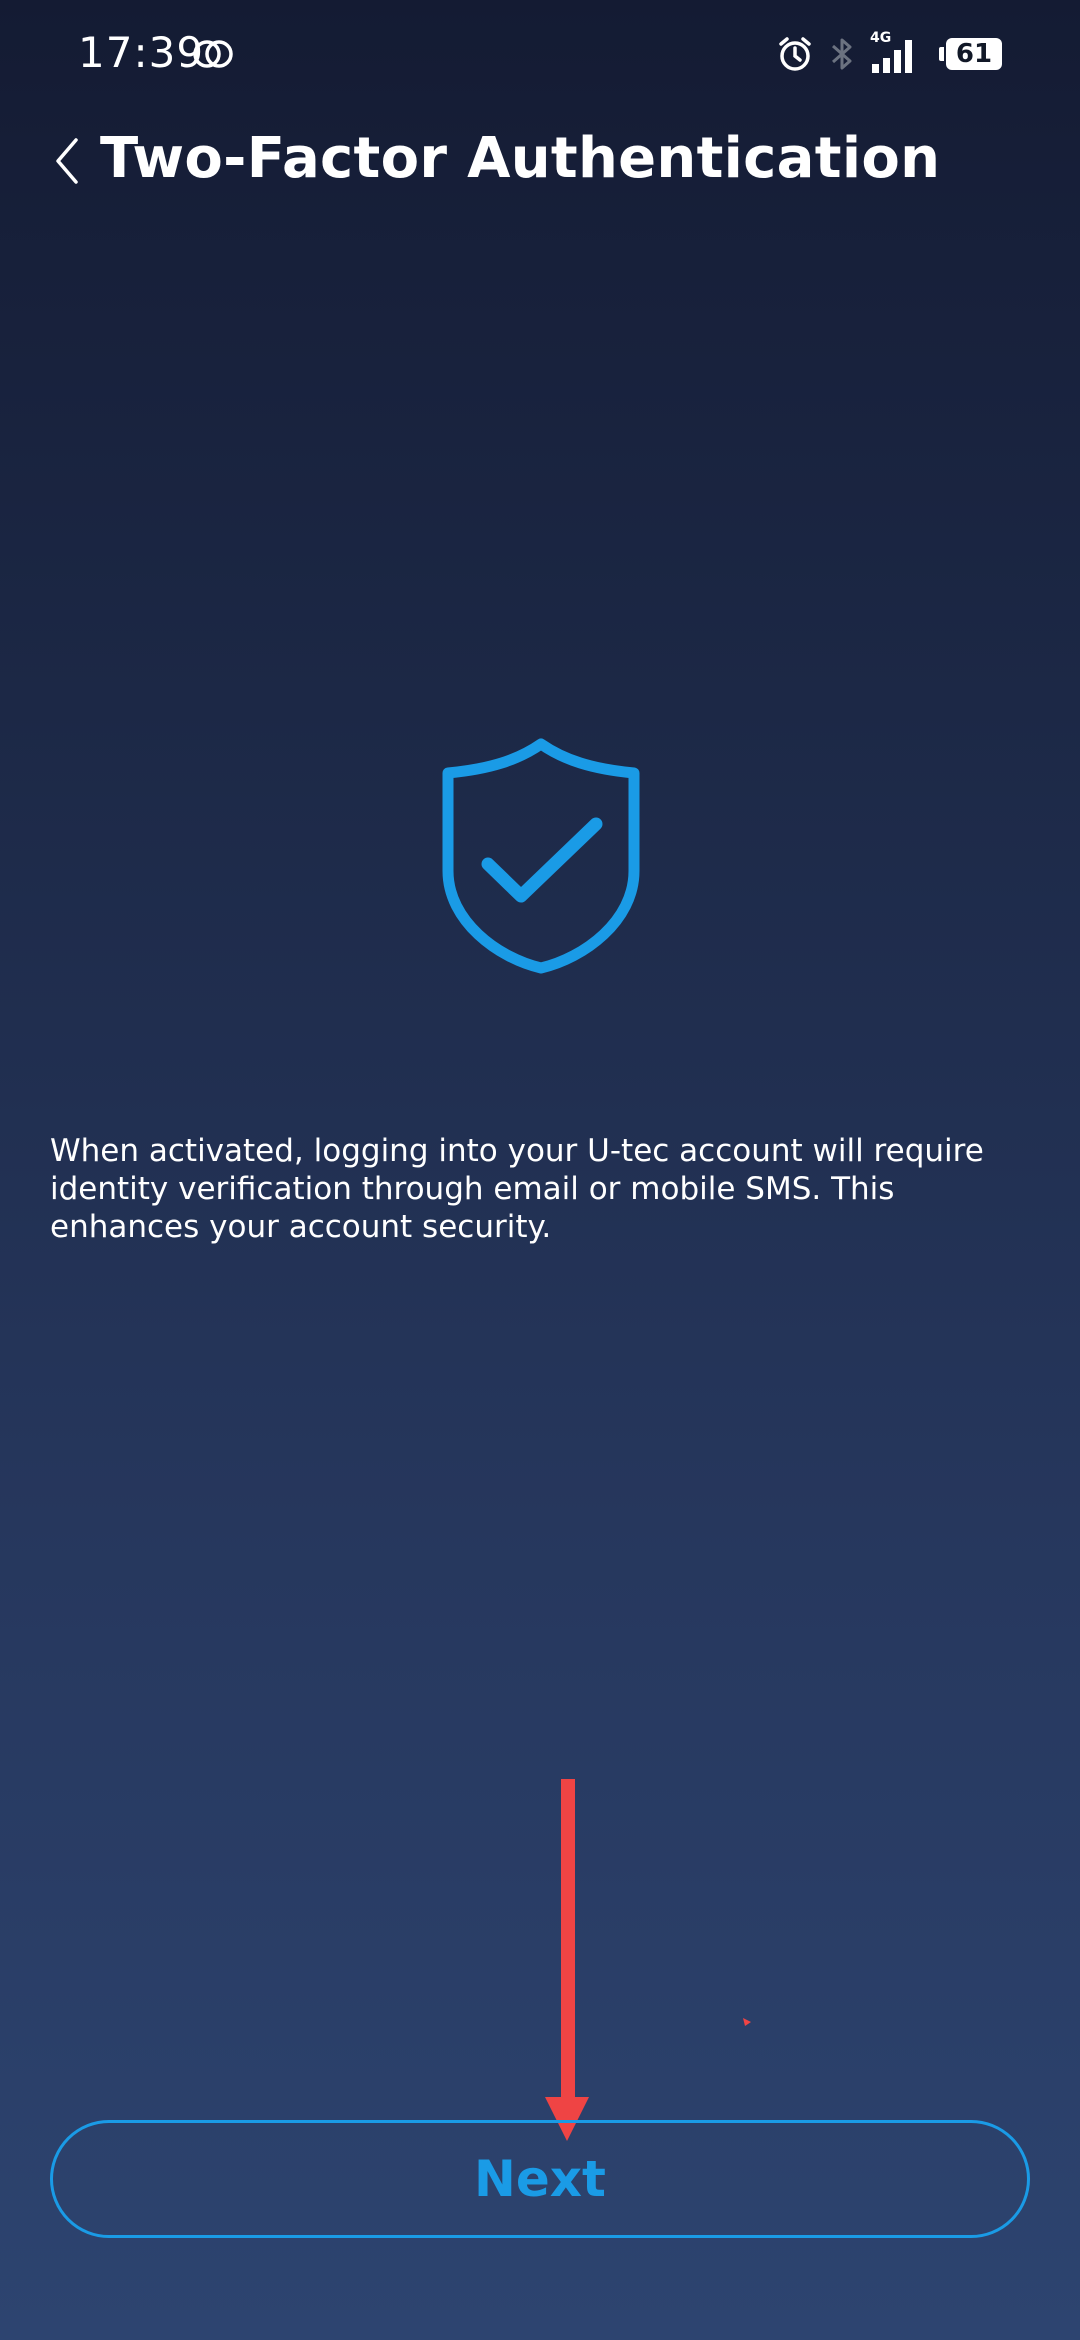 The height and width of the screenshot is (2340, 1080). What do you see at coordinates (520, 158) in the screenshot?
I see `page-title: Two-Factor Authentication` at bounding box center [520, 158].